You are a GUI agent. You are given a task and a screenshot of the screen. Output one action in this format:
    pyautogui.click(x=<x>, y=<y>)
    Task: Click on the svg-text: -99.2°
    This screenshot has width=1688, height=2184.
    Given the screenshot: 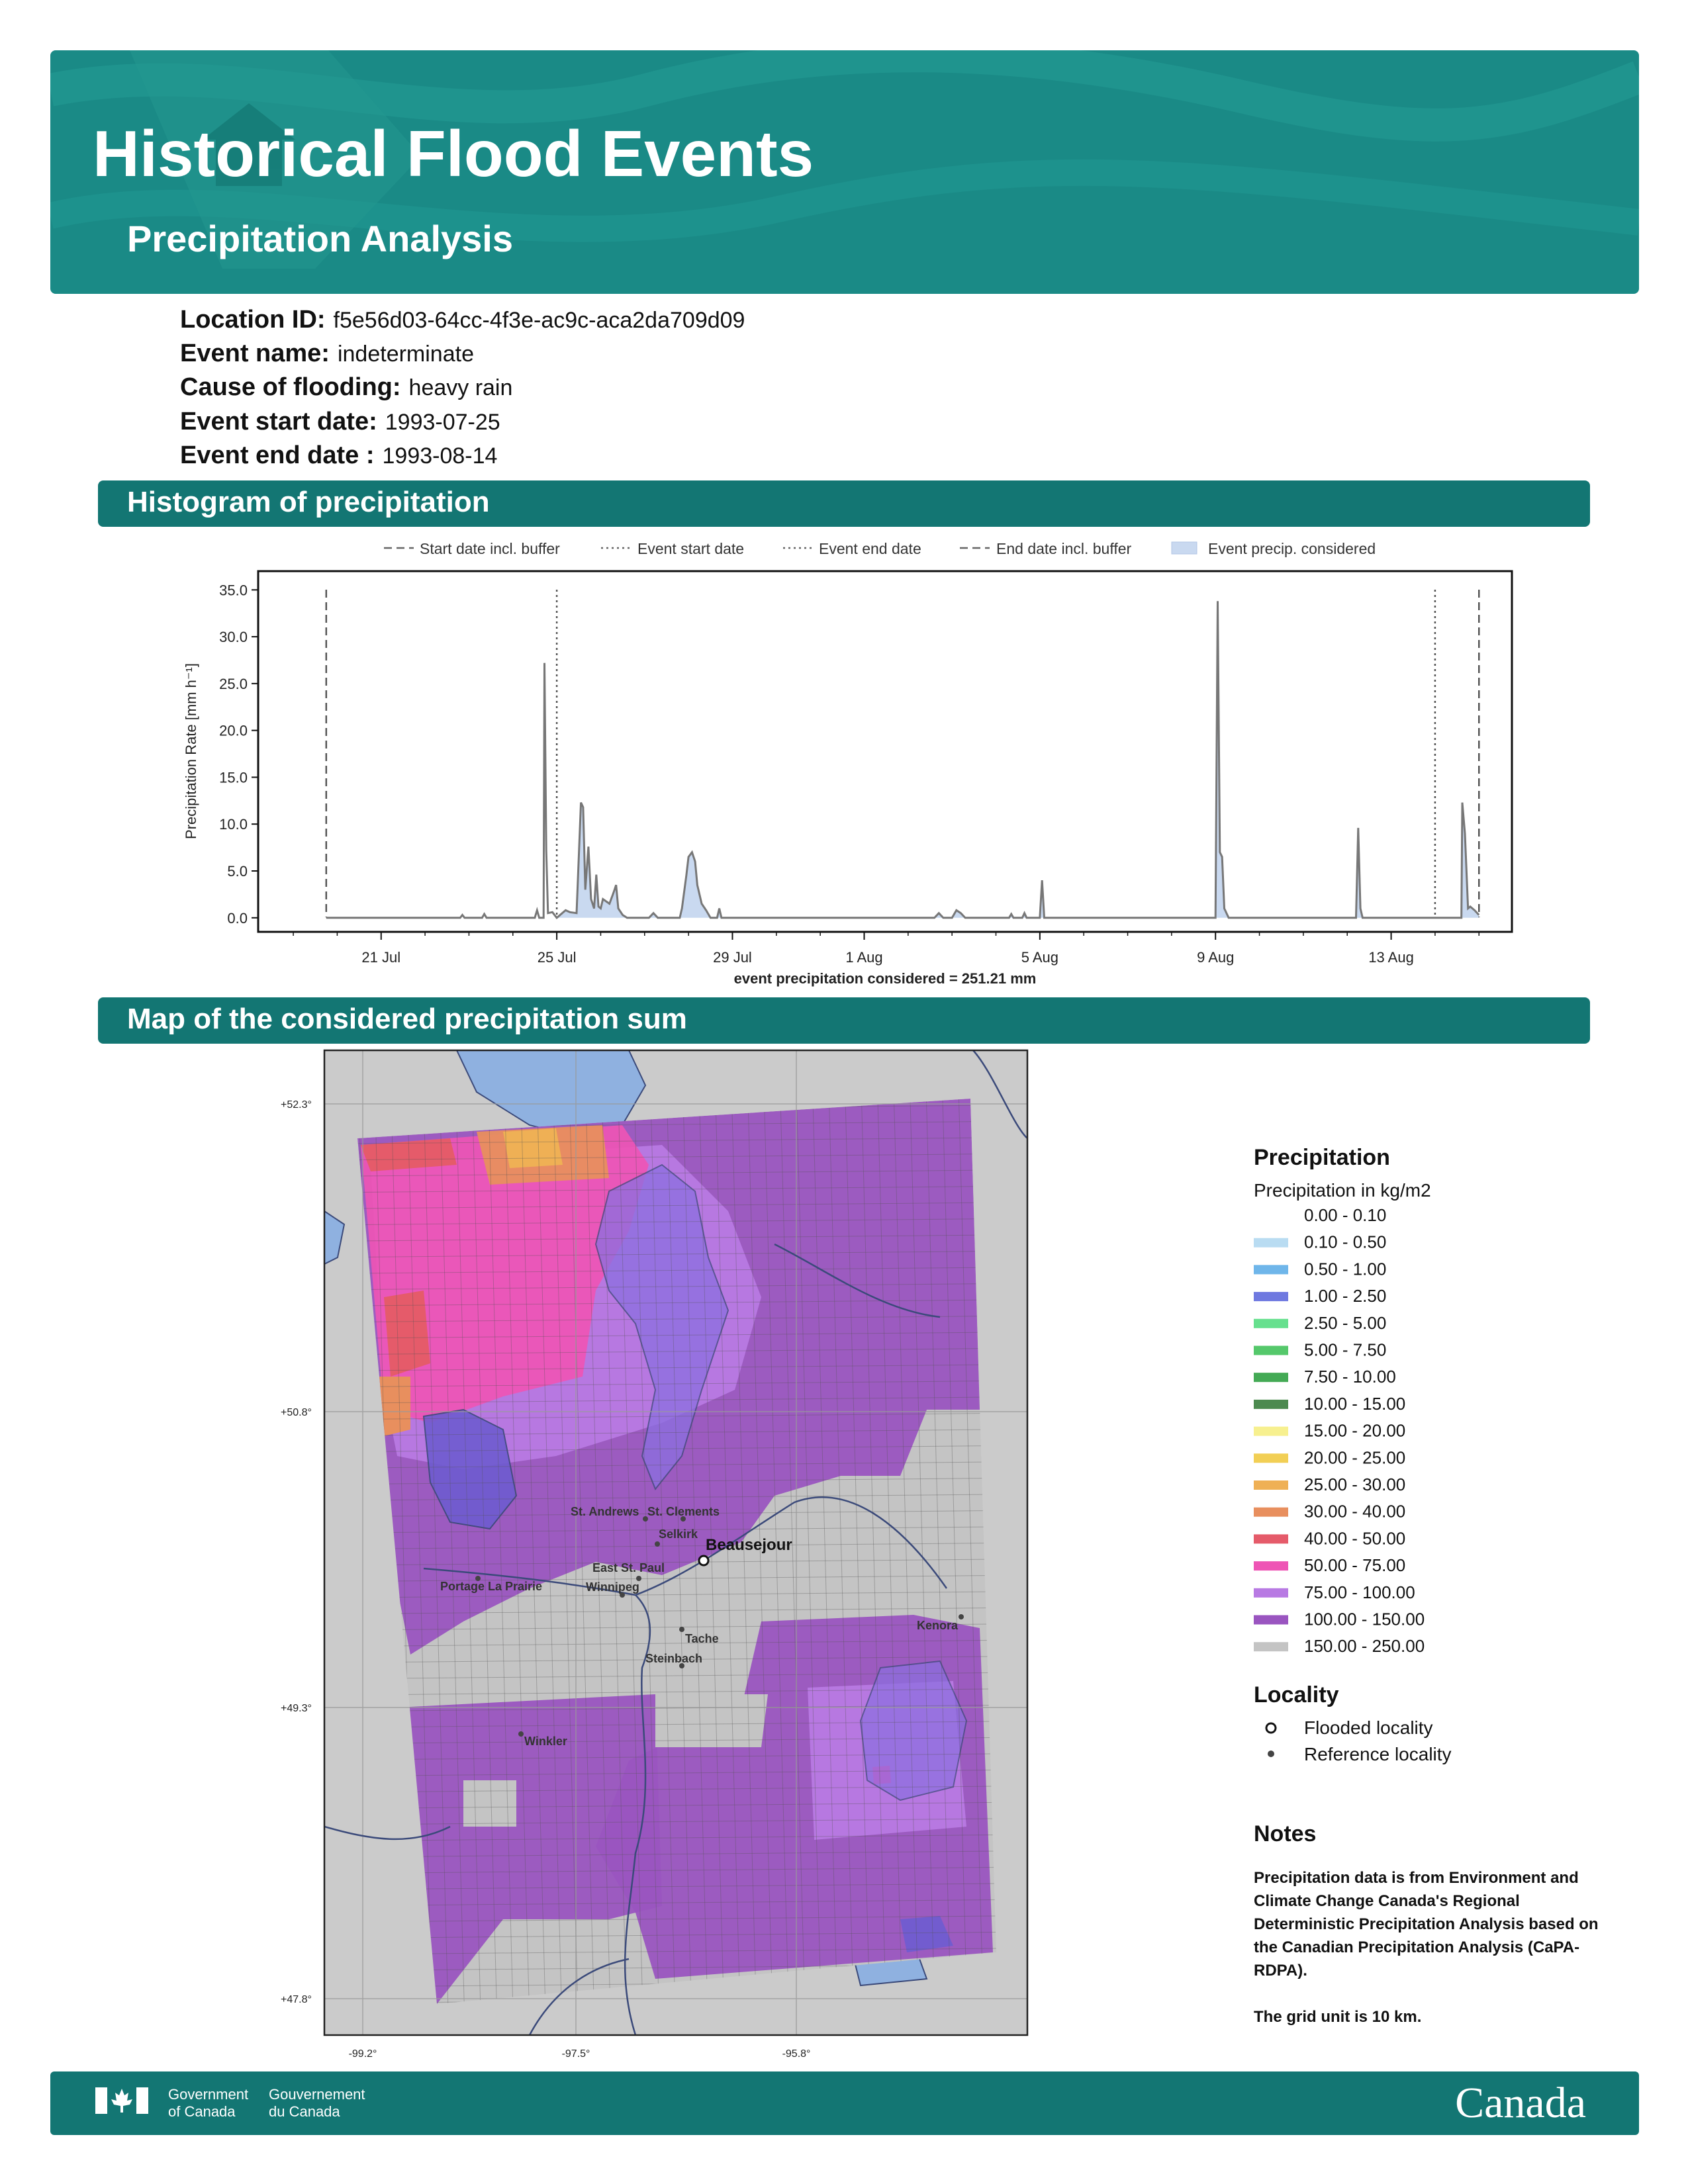 What is the action you would take?
    pyautogui.click(x=363, y=2054)
    